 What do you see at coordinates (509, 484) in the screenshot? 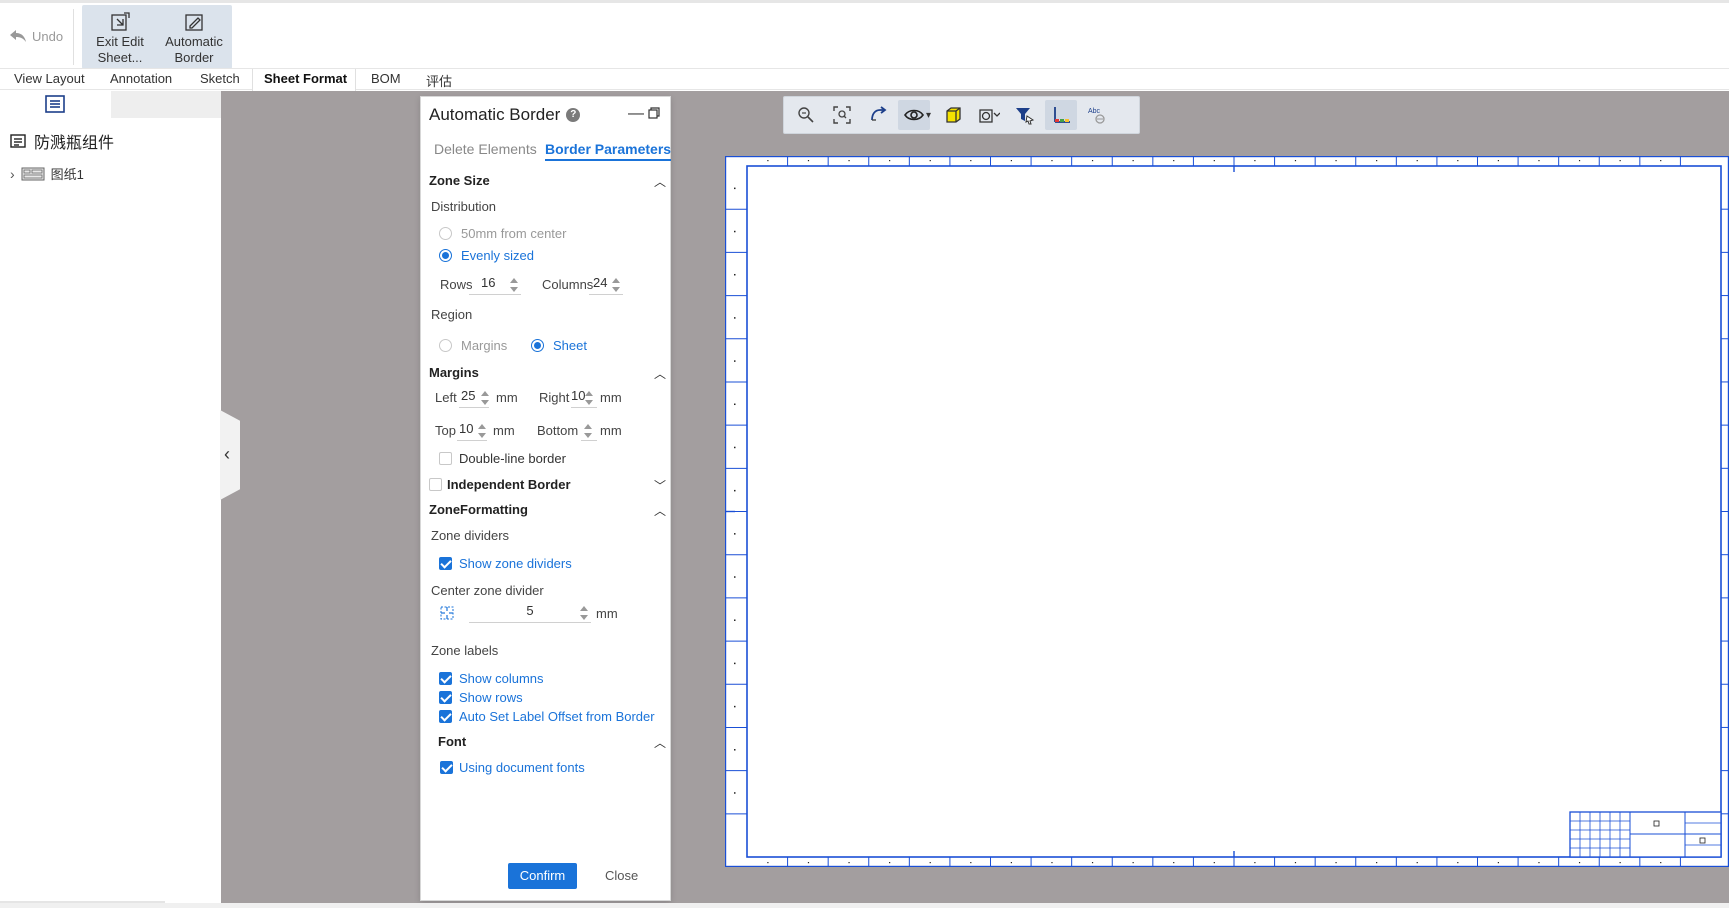
I see `independent-border-label: Independent Border` at bounding box center [509, 484].